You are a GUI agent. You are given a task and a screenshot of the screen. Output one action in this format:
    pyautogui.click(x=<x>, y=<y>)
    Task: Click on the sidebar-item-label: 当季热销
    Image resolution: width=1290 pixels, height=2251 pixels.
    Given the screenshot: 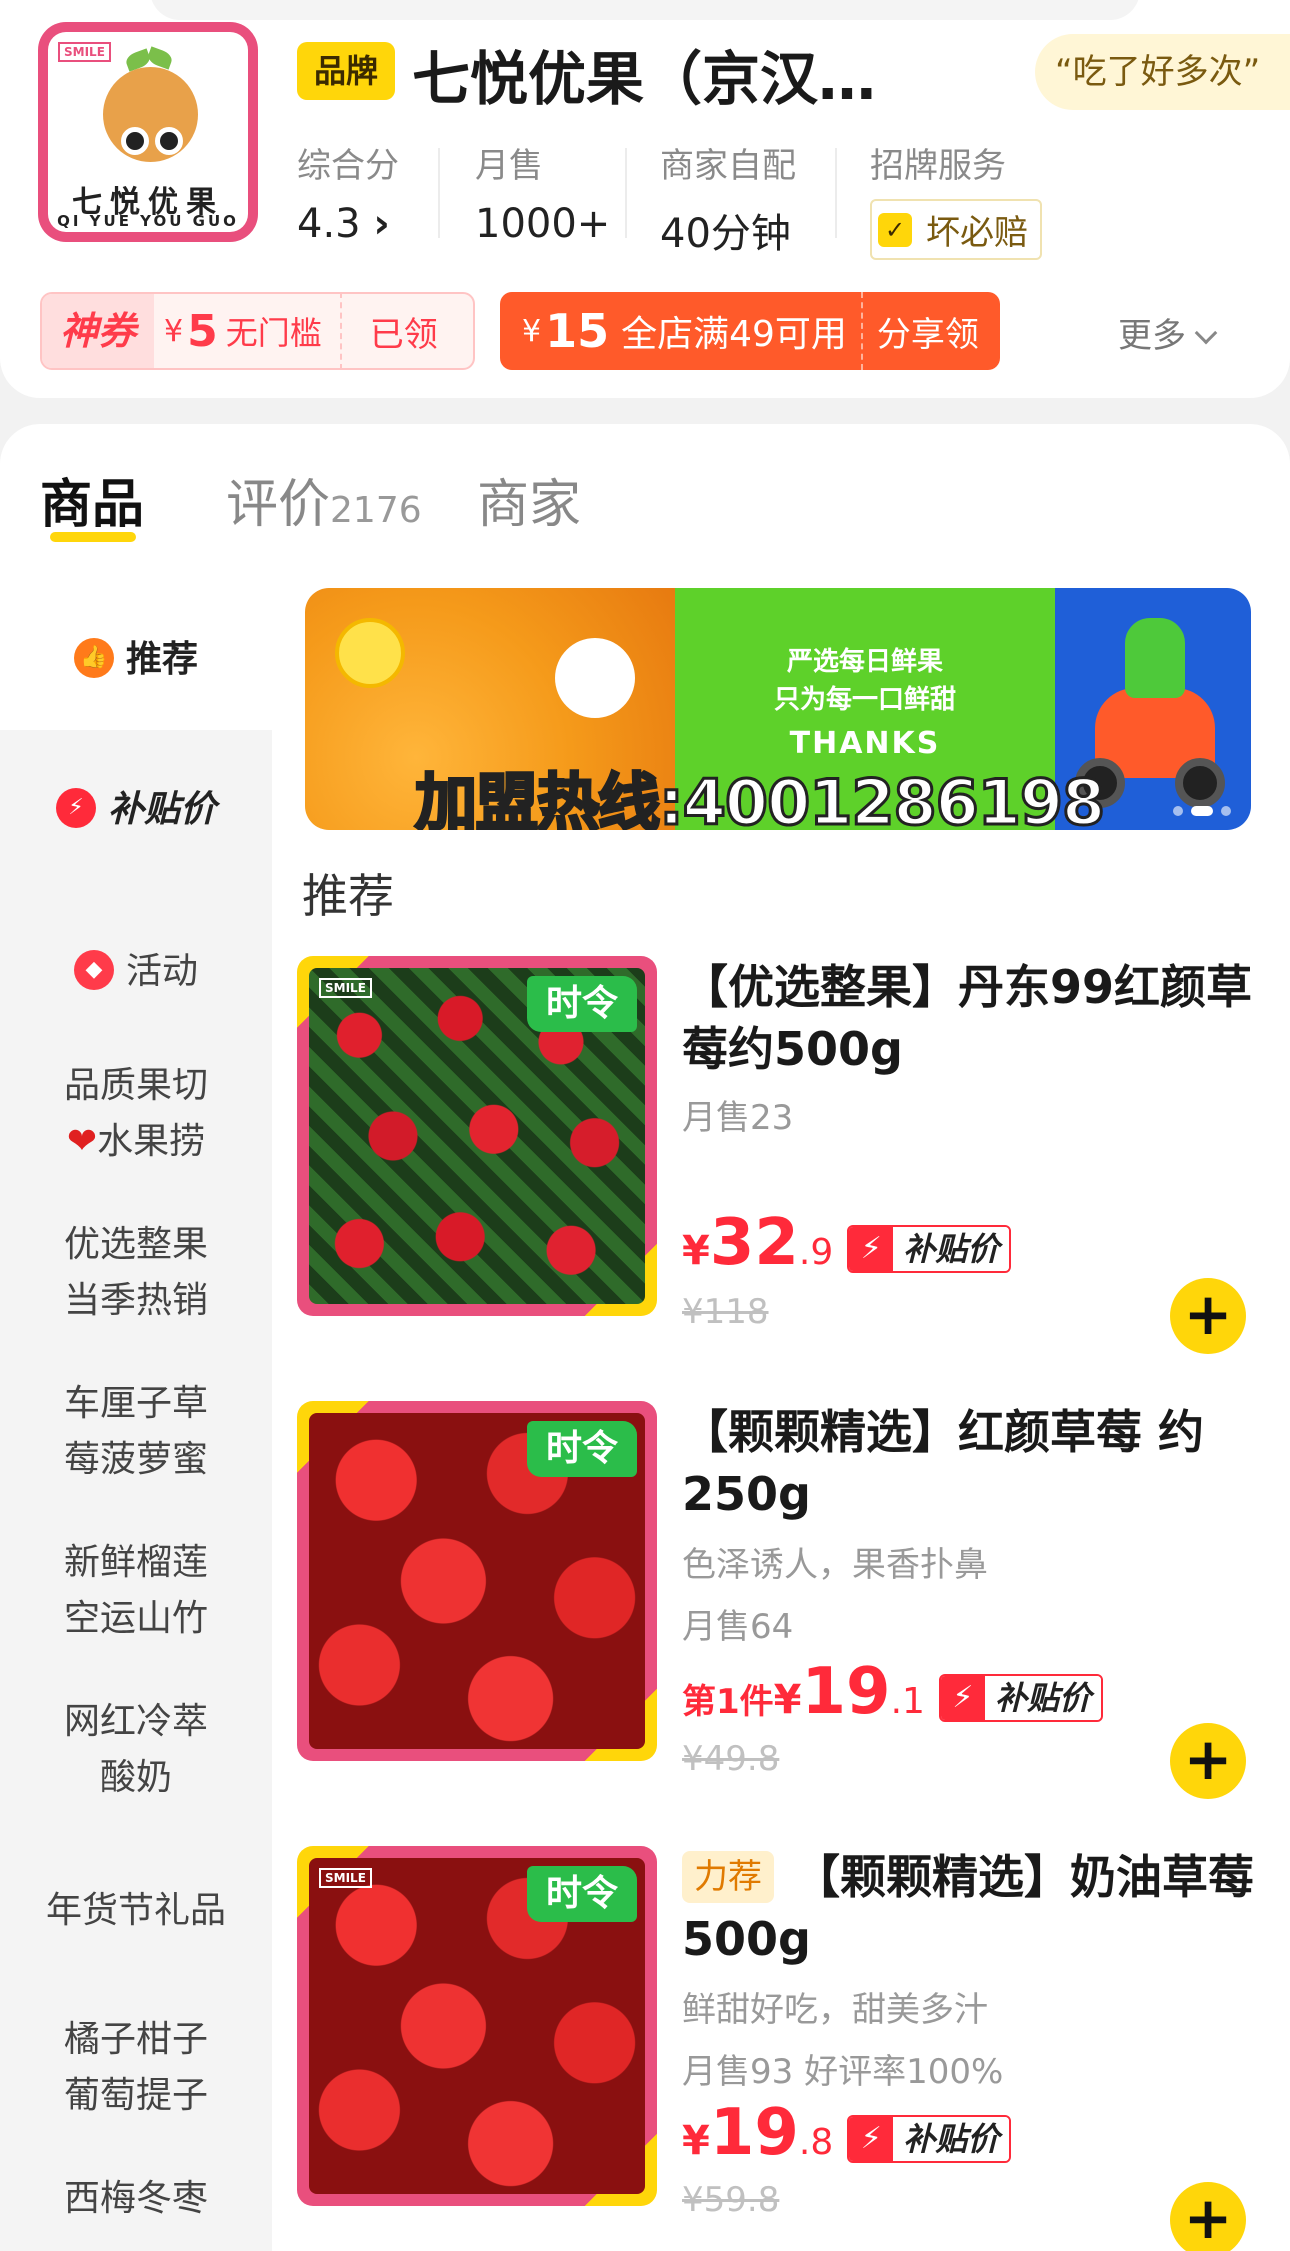 What is the action you would take?
    pyautogui.click(x=135, y=1300)
    